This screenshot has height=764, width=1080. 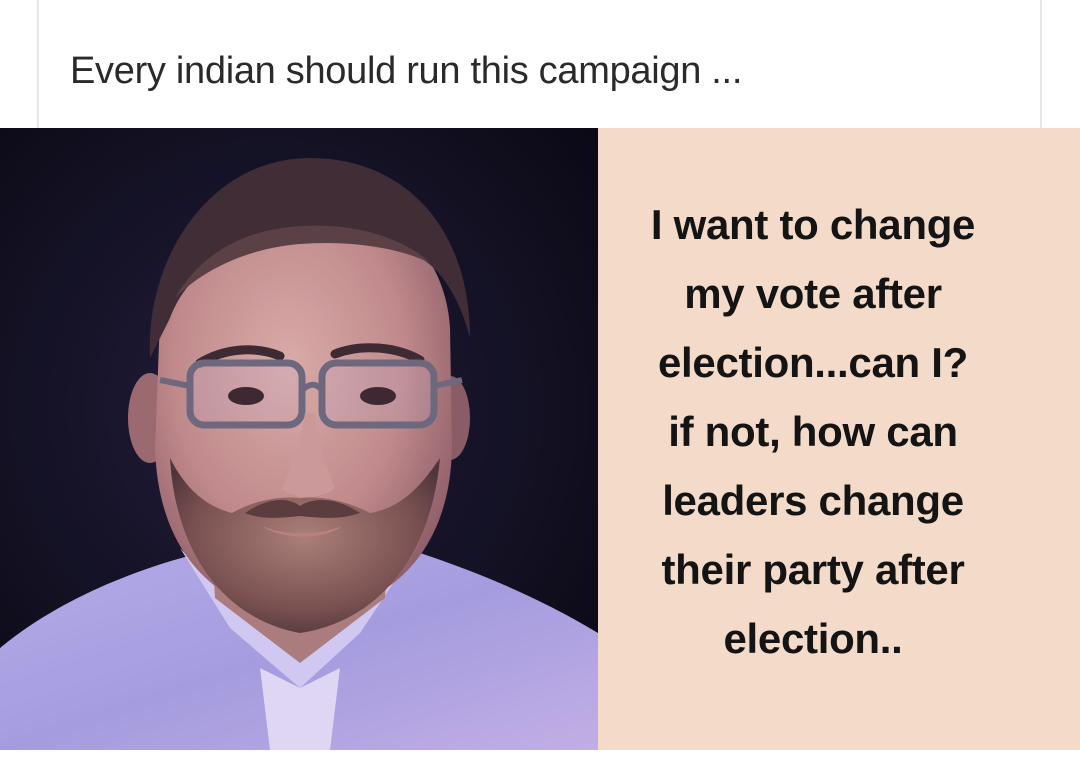 I want to click on quote-line: election.., so click(x=813, y=638).